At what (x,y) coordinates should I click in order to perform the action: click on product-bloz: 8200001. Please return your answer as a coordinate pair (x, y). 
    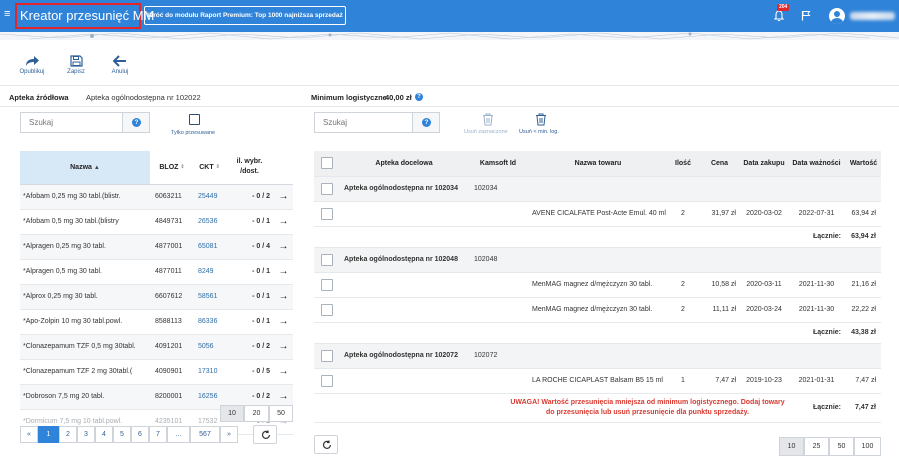
    Looking at the image, I should click on (172, 397).